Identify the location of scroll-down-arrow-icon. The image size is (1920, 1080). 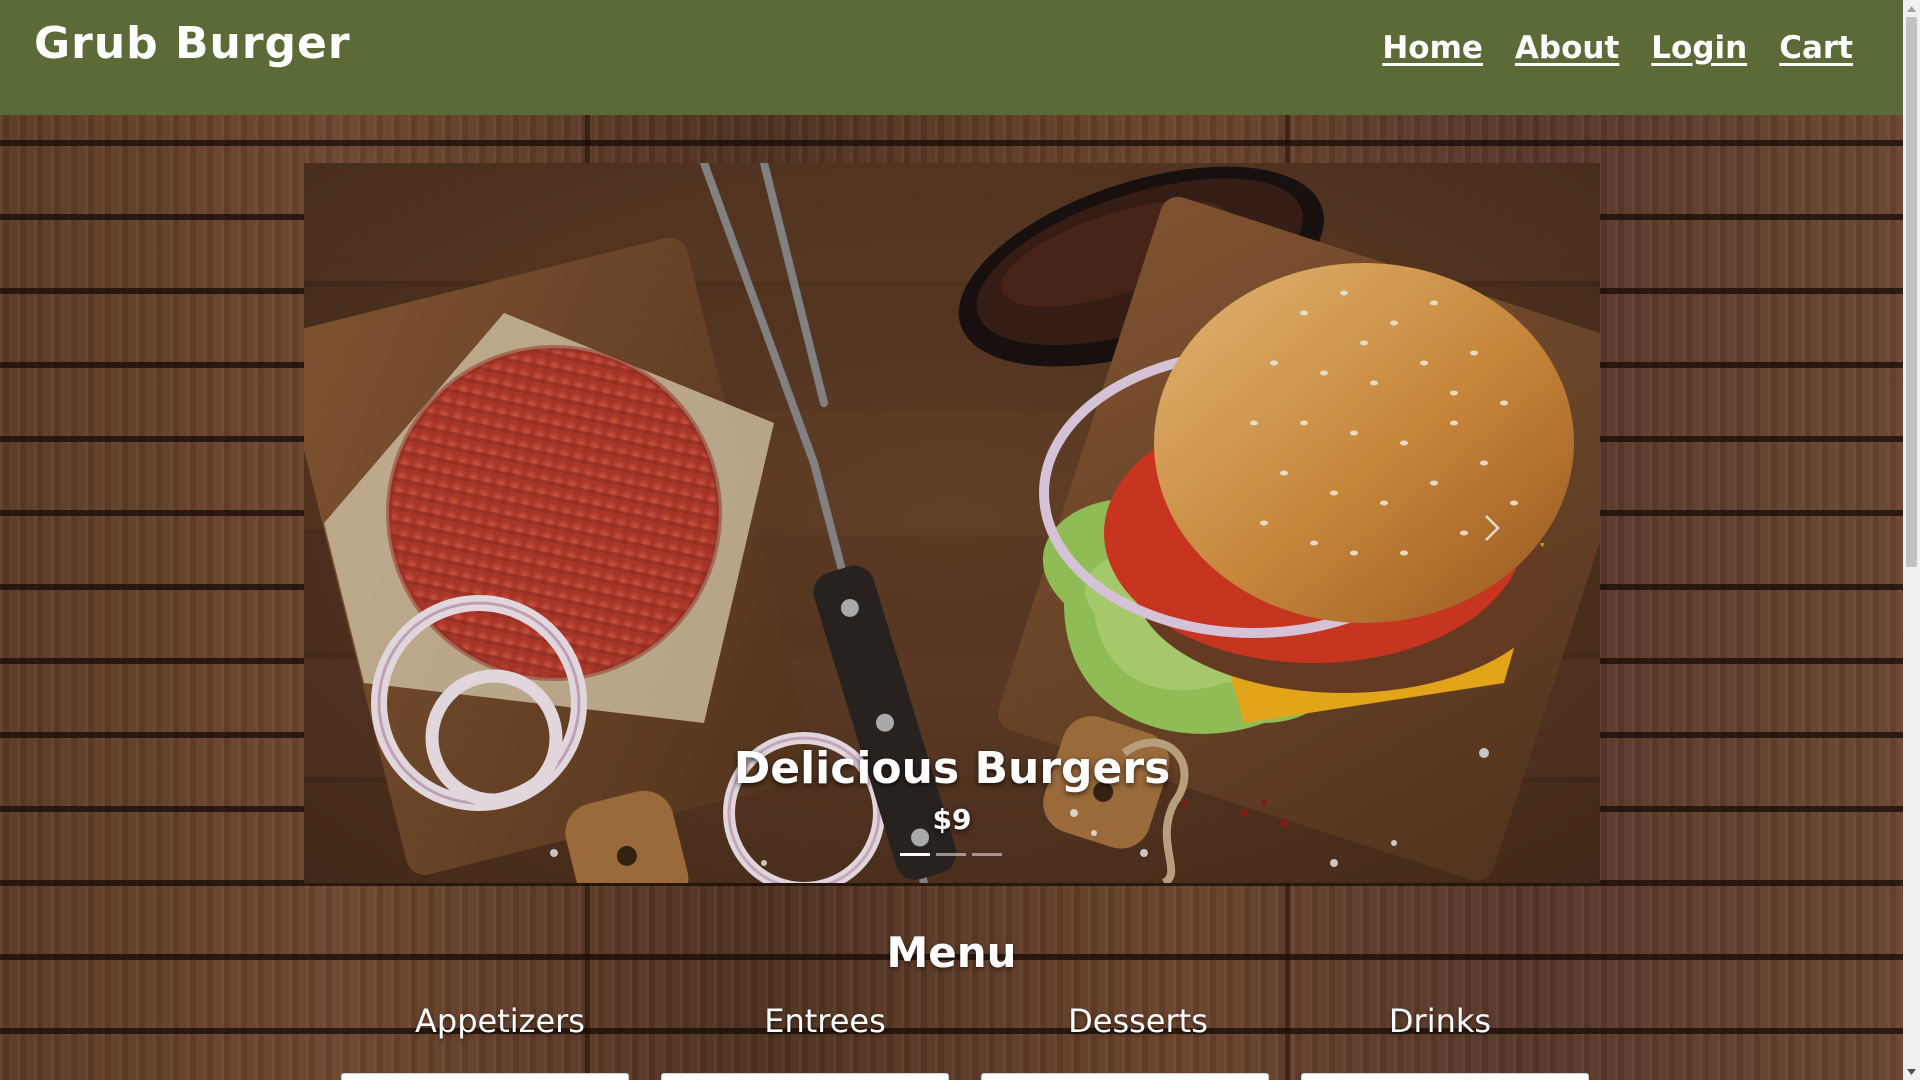
(1911, 1071).